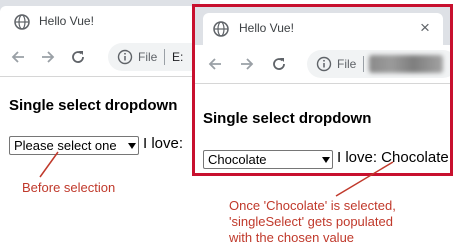  I want to click on after-pointer-line, so click(364, 179).